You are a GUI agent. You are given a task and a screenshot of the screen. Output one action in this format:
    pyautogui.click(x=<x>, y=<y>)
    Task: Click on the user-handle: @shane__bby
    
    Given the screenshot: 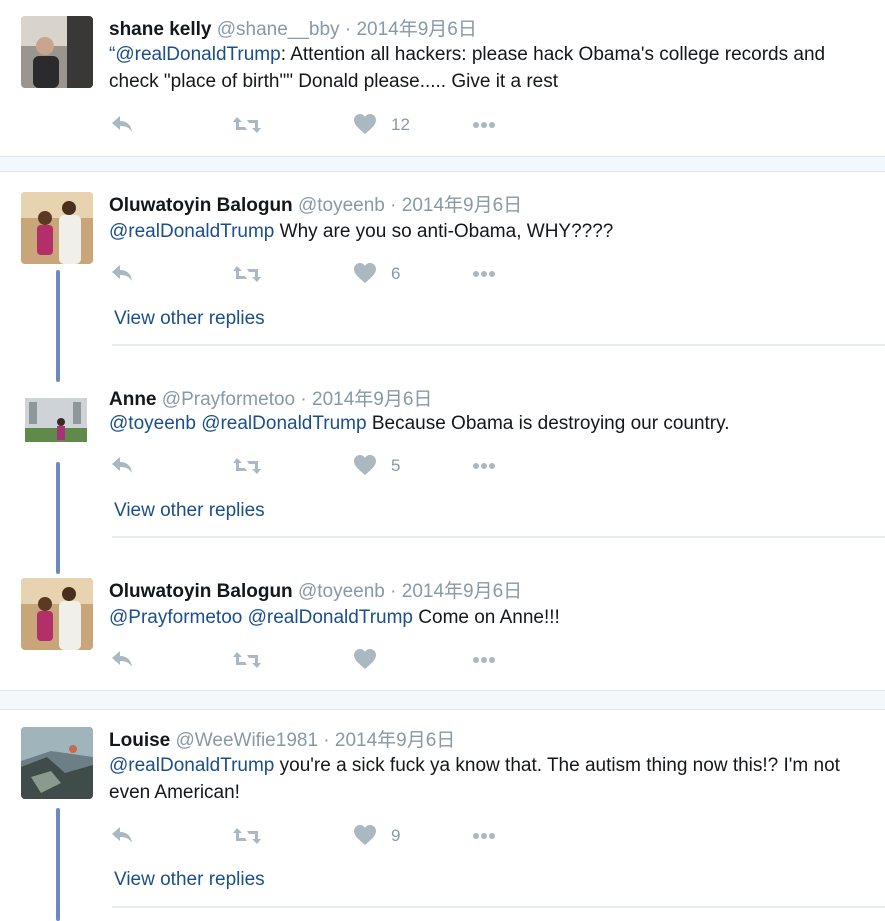 What is the action you would take?
    pyautogui.click(x=278, y=29)
    